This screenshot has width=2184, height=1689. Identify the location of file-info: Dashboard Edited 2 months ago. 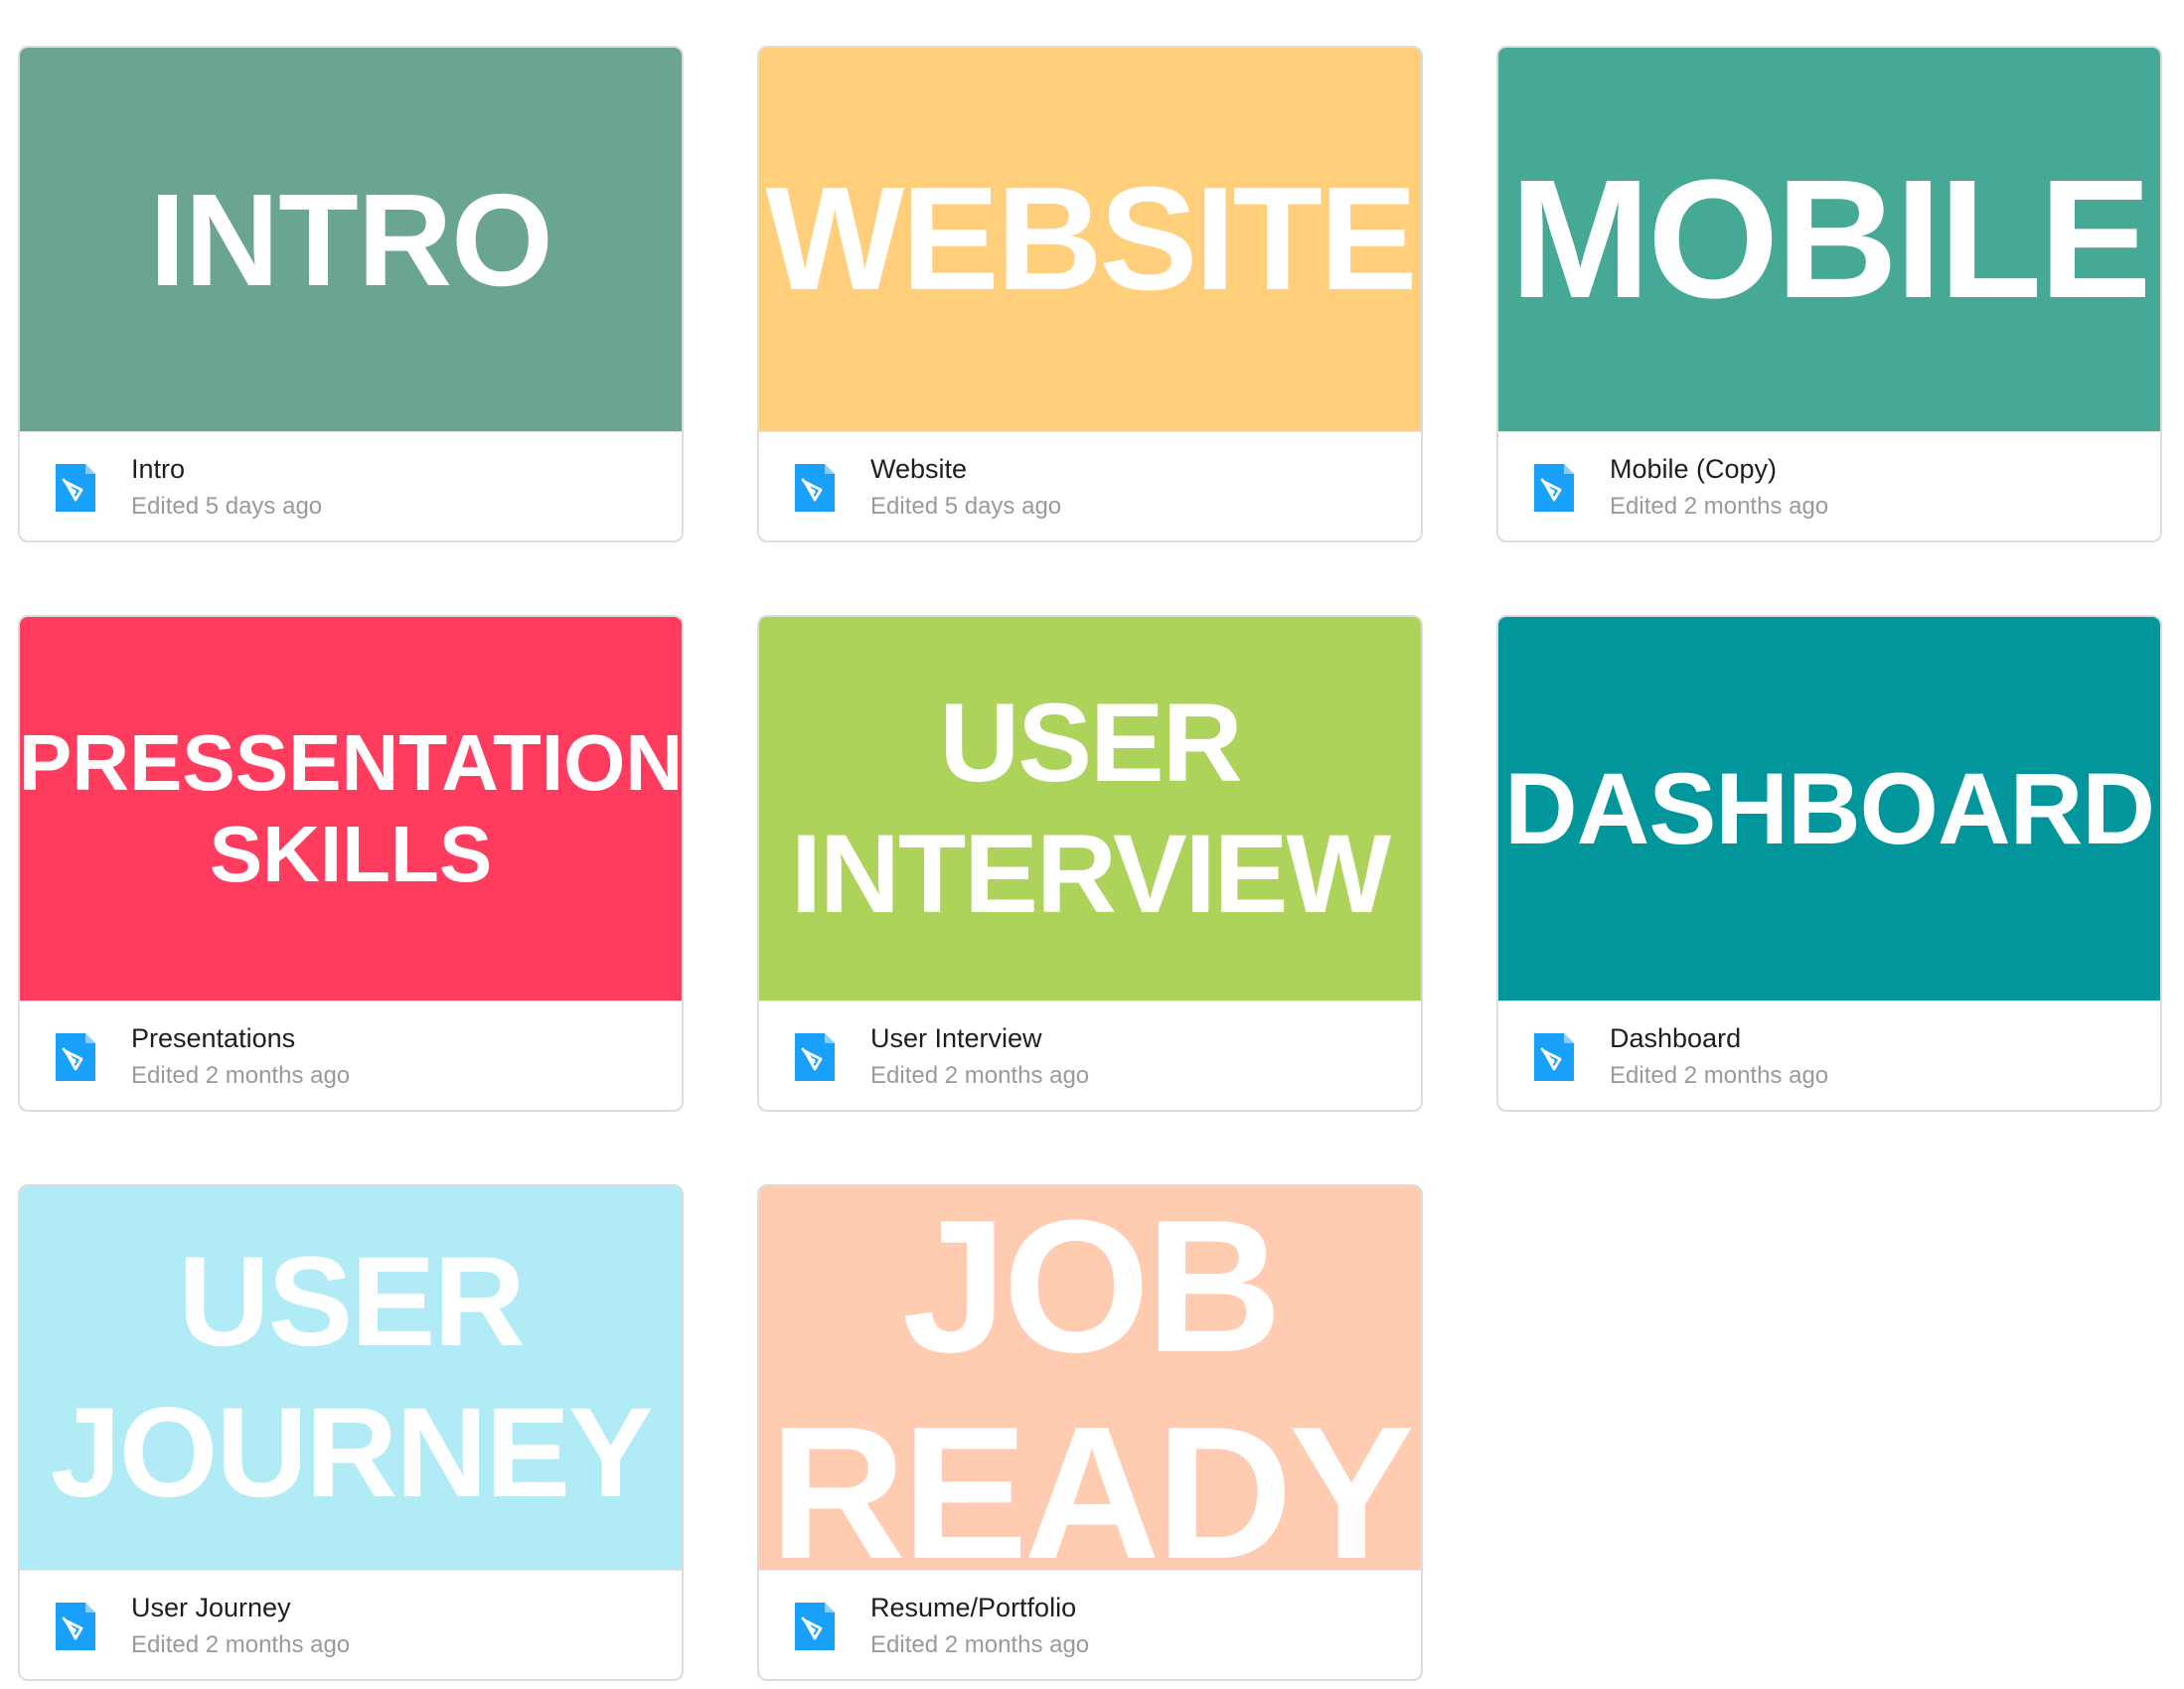
(1829, 1055).